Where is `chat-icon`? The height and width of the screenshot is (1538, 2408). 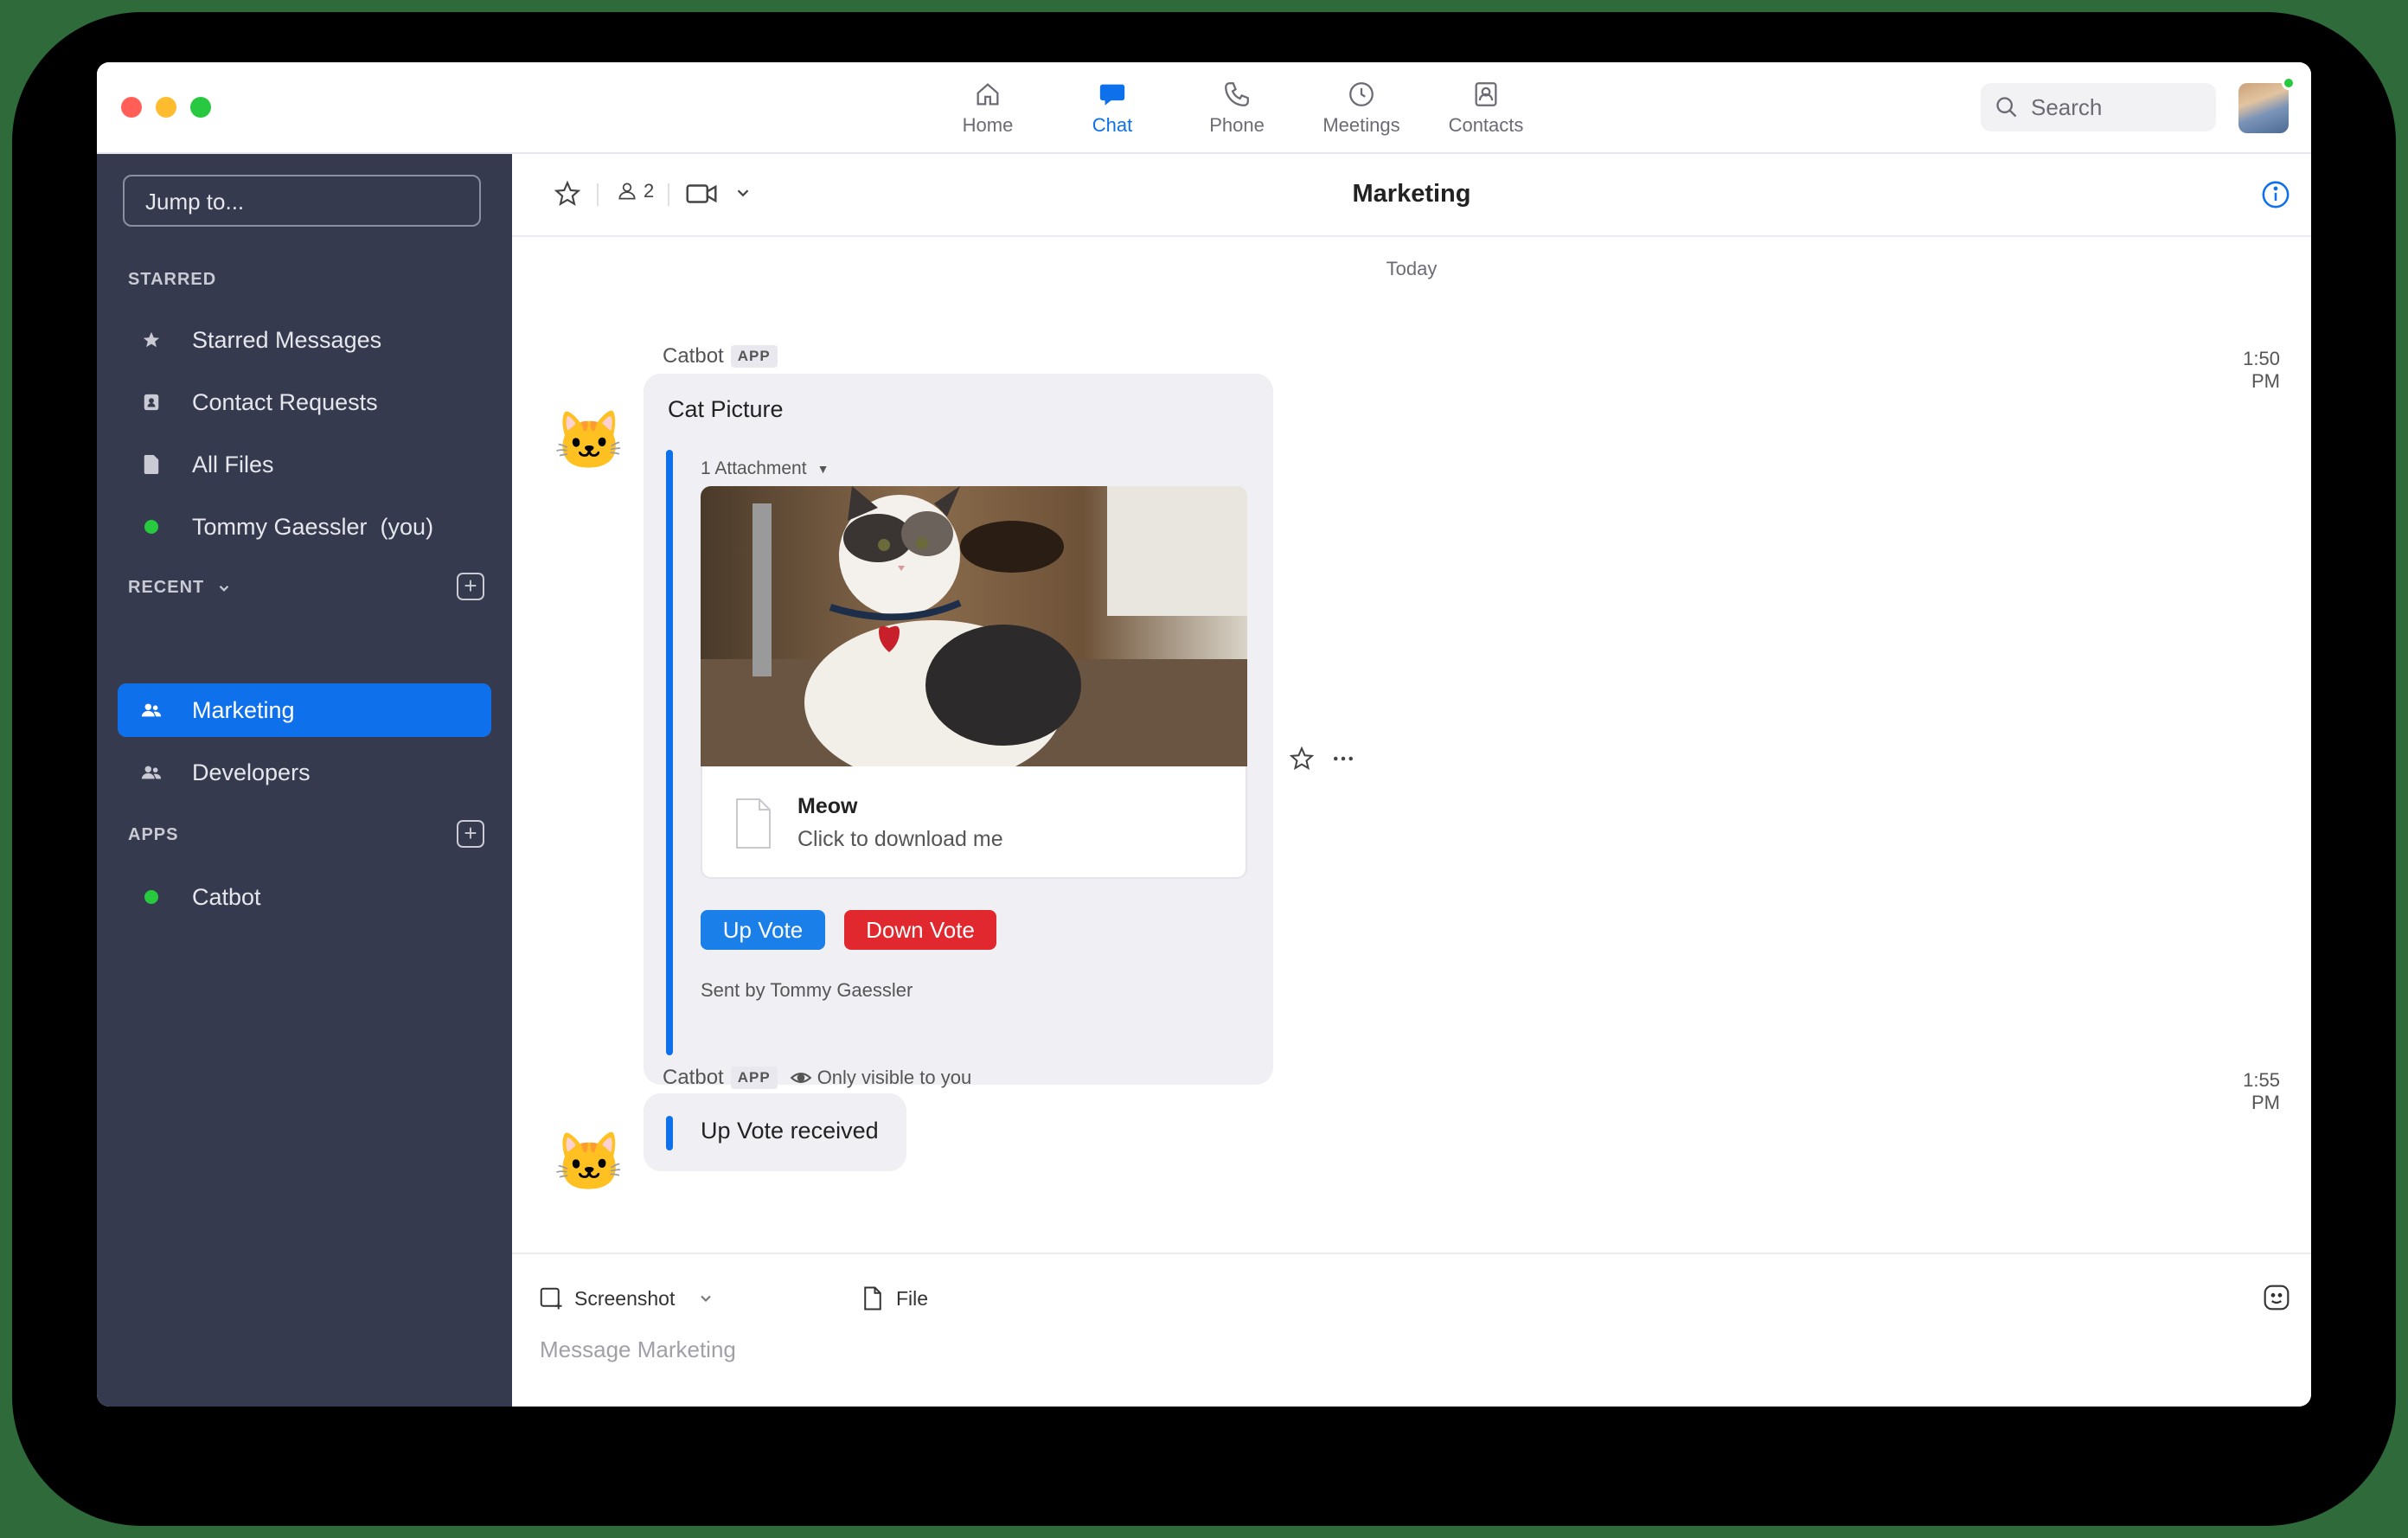 chat-icon is located at coordinates (1112, 95).